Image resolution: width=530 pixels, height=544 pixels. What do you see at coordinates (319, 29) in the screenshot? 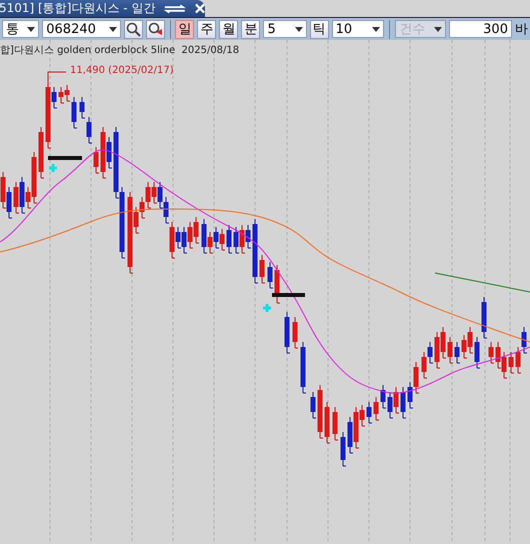
I see `tick-button: 틱` at bounding box center [319, 29].